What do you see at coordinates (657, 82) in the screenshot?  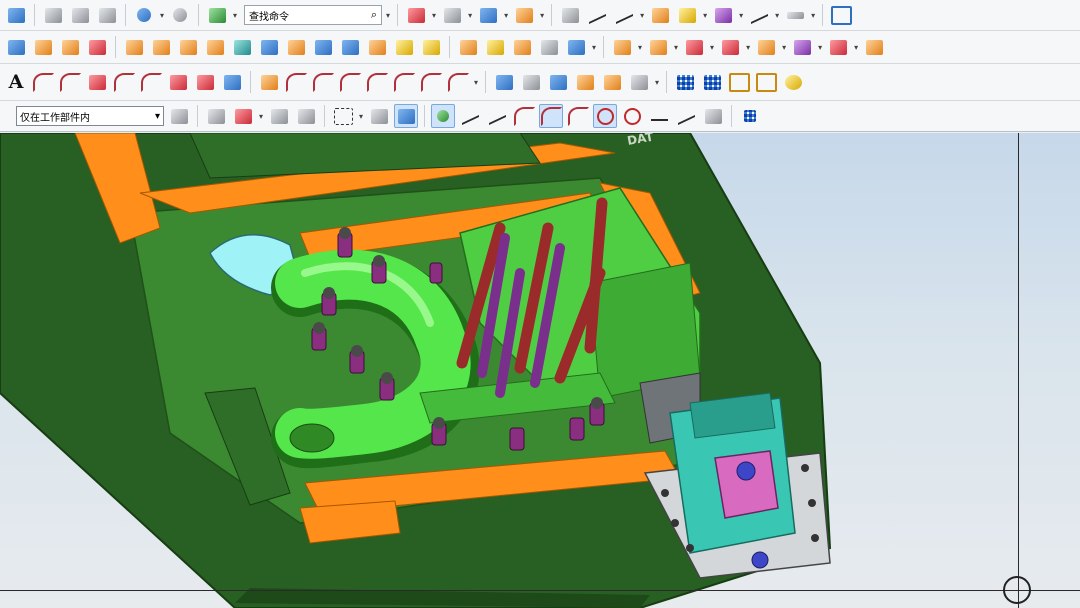 I see `surface-more-dropdown-icon: ▾` at bounding box center [657, 82].